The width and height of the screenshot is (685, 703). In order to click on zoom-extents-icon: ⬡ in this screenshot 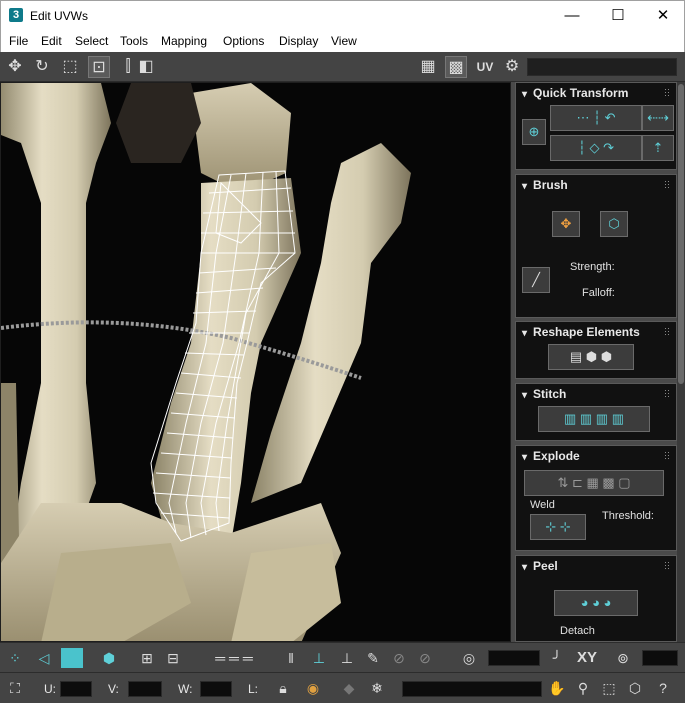, I will do `click(635, 688)`.